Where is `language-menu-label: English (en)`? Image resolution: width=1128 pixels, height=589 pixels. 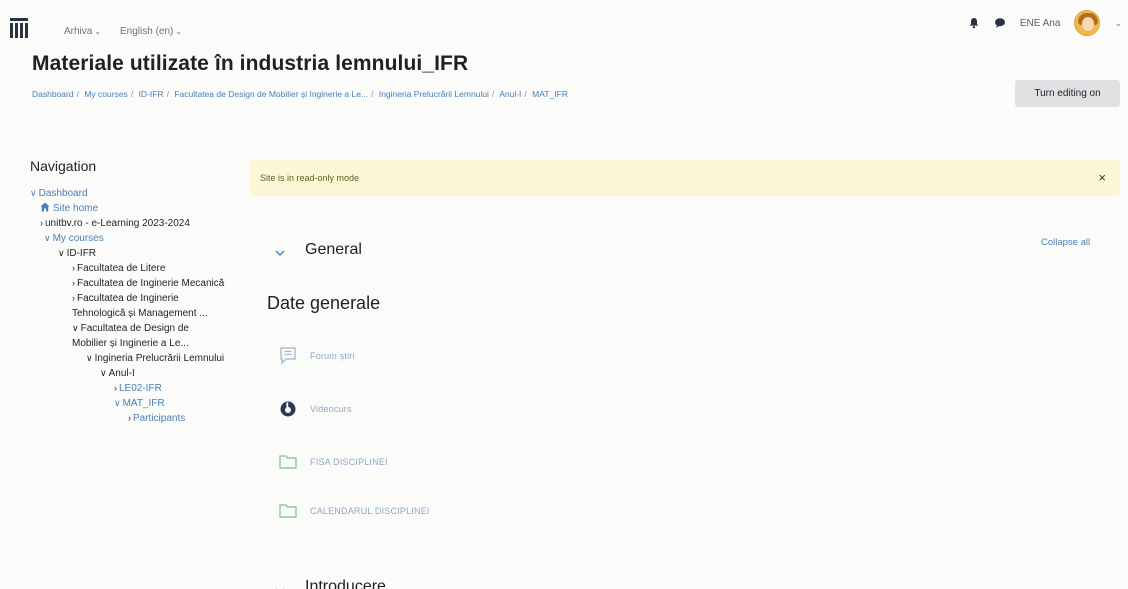
language-menu-label: English (en) is located at coordinates (147, 31).